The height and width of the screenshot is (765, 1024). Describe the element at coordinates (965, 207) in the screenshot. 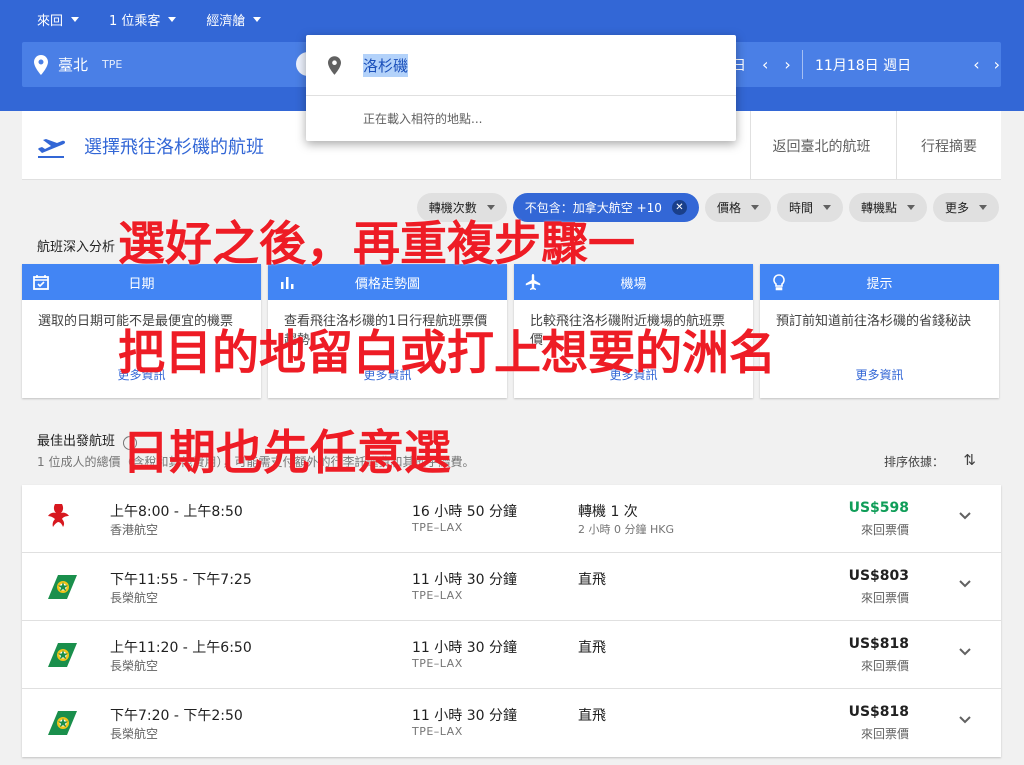

I see `filter-chip: 更多` at that location.